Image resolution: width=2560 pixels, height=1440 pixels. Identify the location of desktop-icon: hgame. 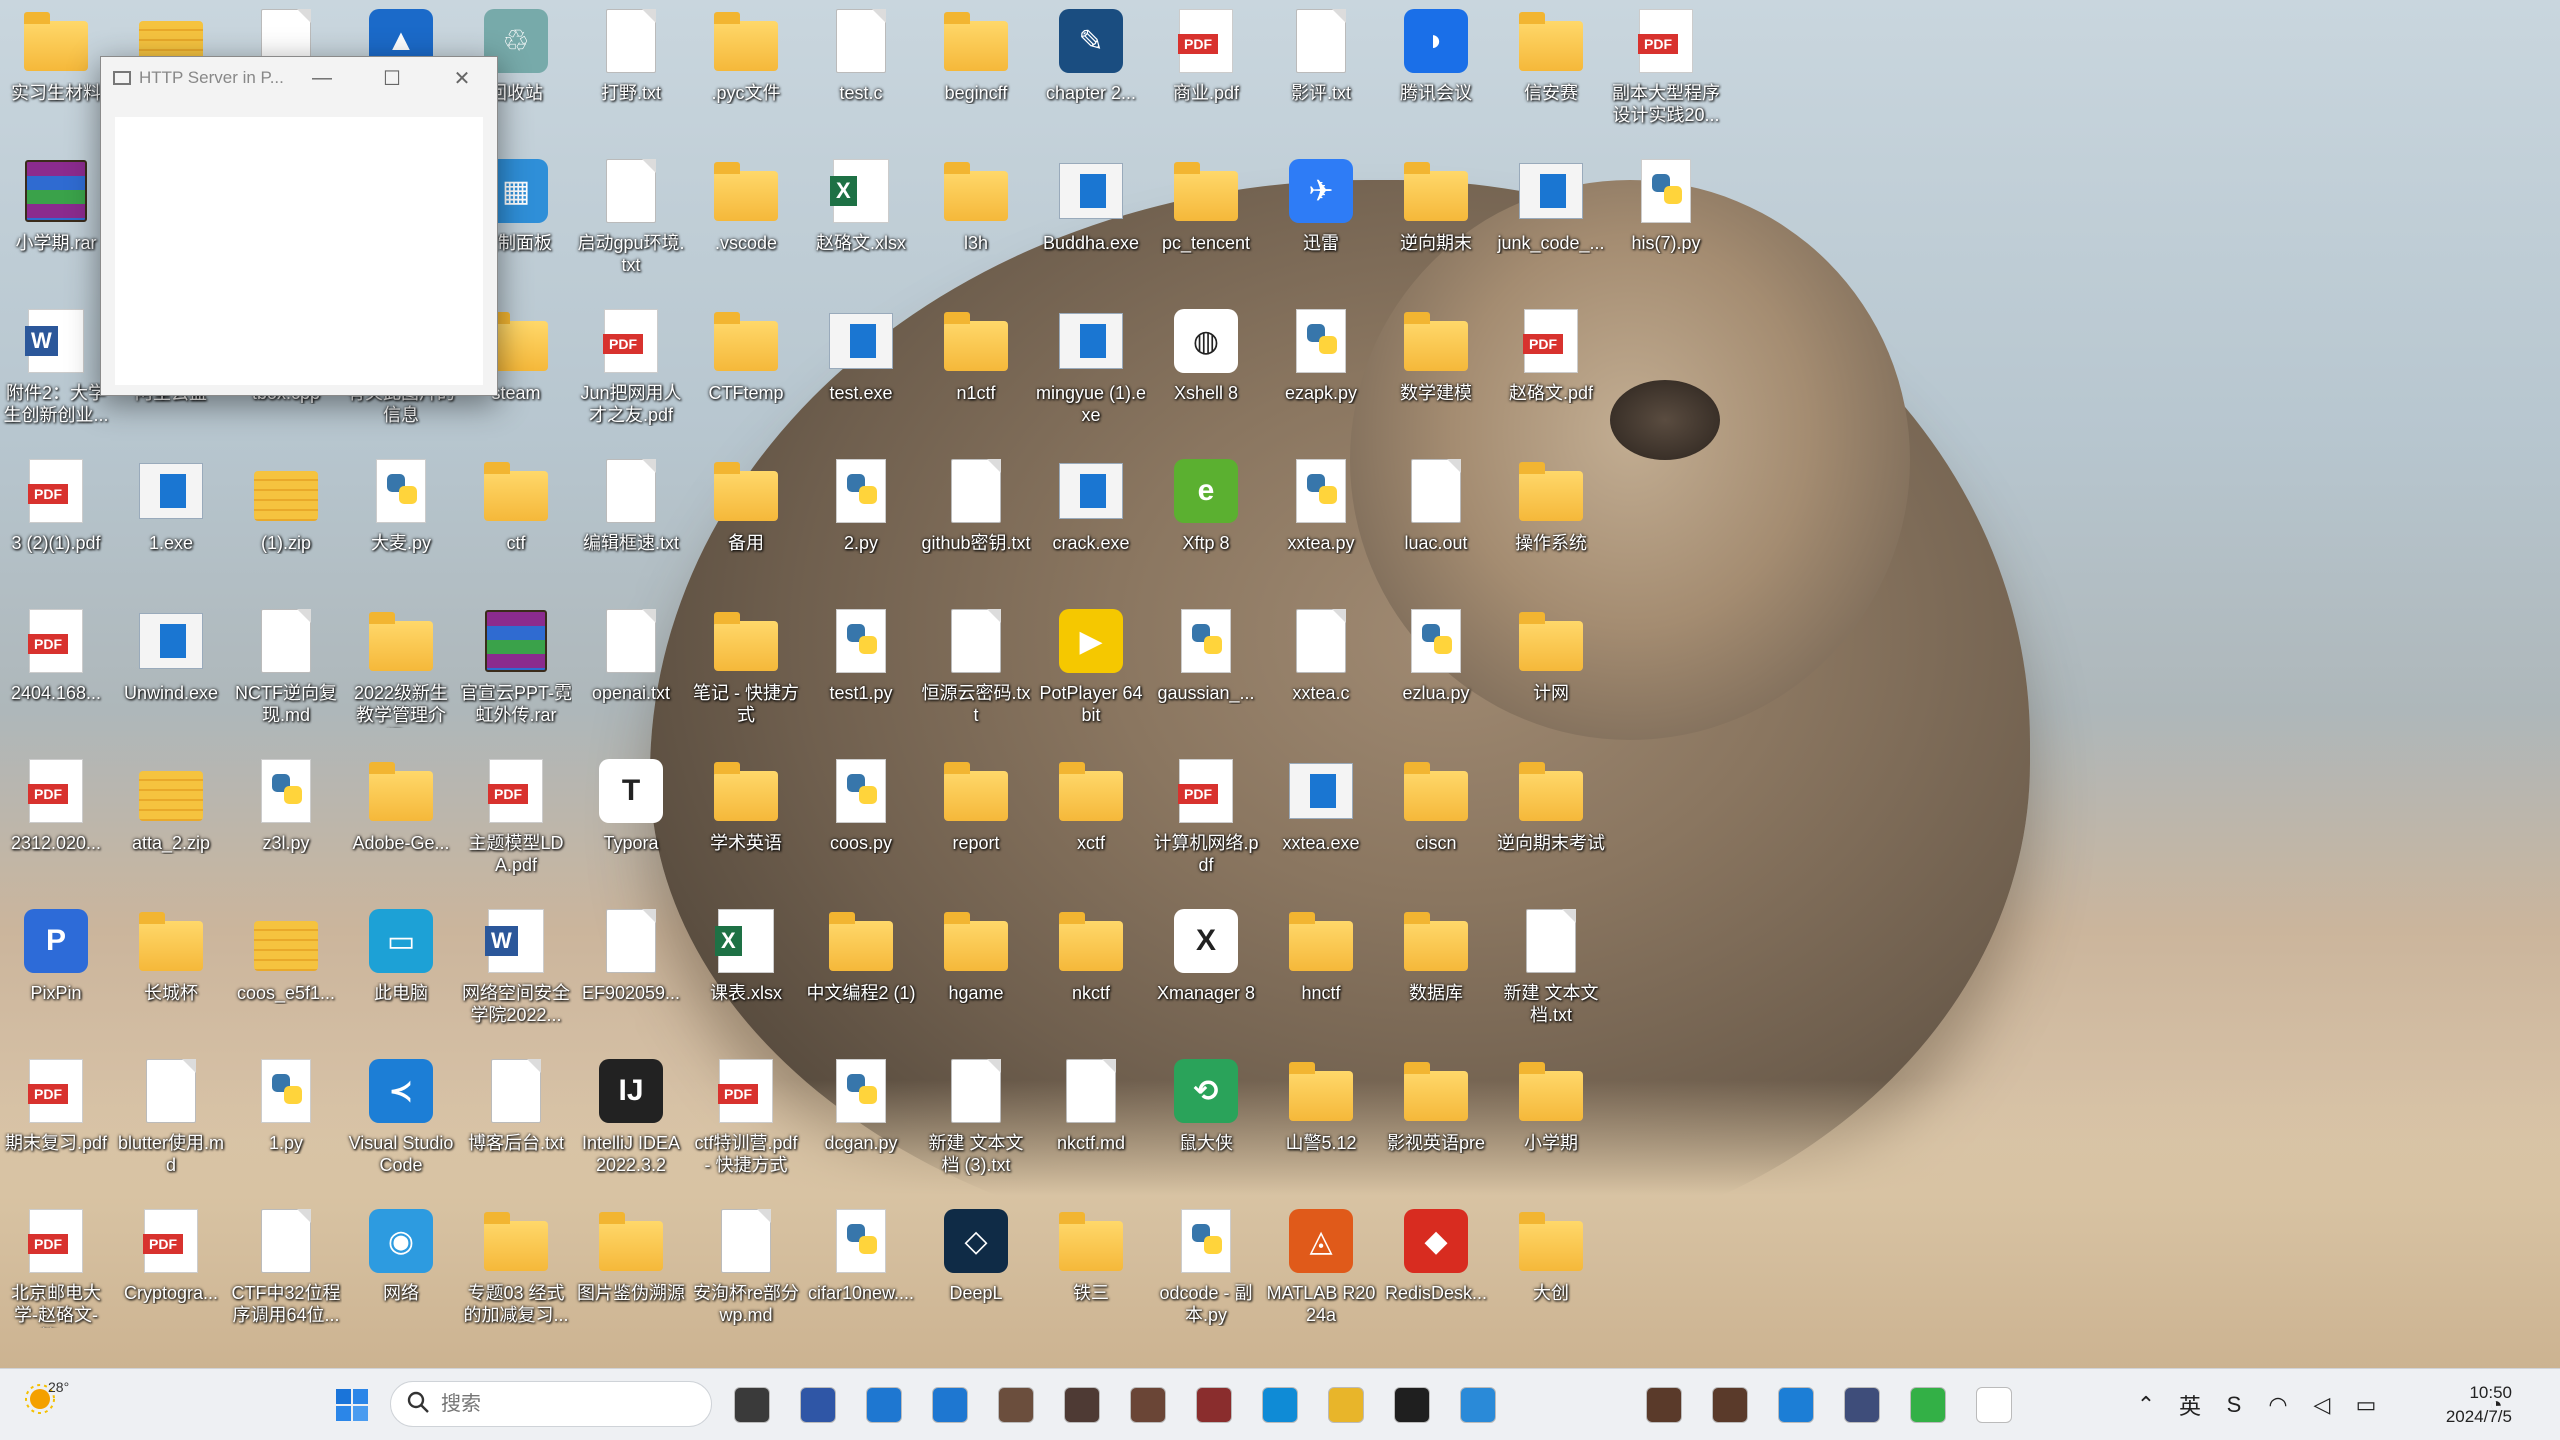
(976, 975).